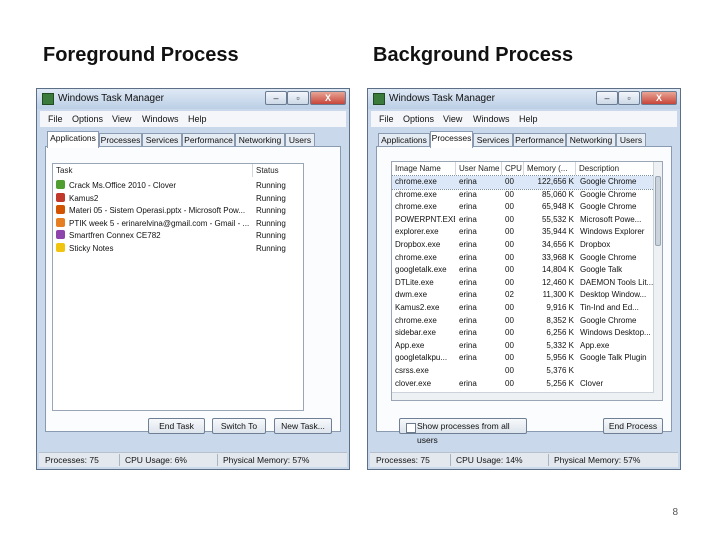 Image resolution: width=720 pixels, height=540 pixels. What do you see at coordinates (403, 460) in the screenshot?
I see `status-processes: Processes: 75` at bounding box center [403, 460].